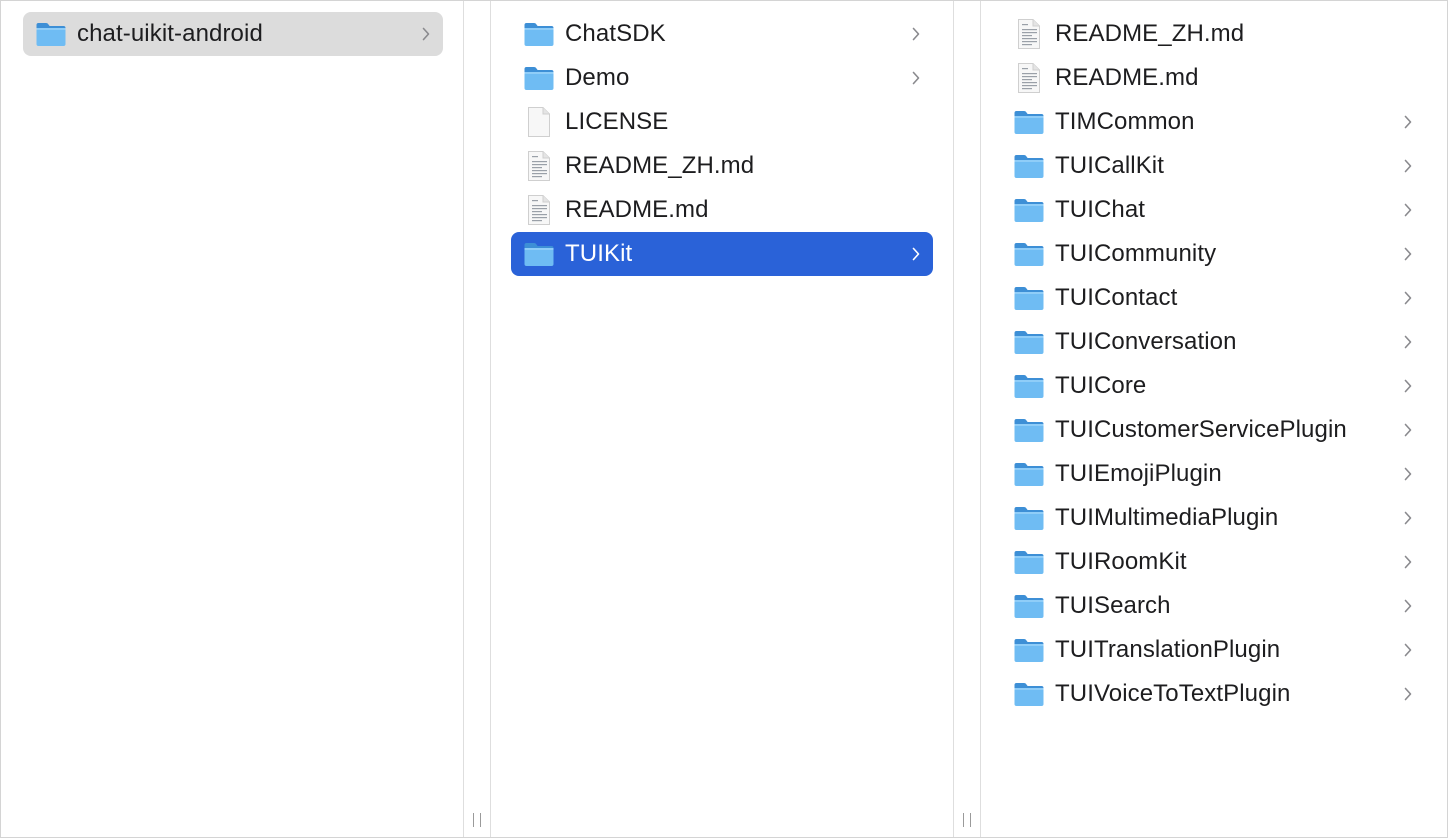  What do you see at coordinates (1213, 166) in the screenshot?
I see `list-item: TUICallKit` at bounding box center [1213, 166].